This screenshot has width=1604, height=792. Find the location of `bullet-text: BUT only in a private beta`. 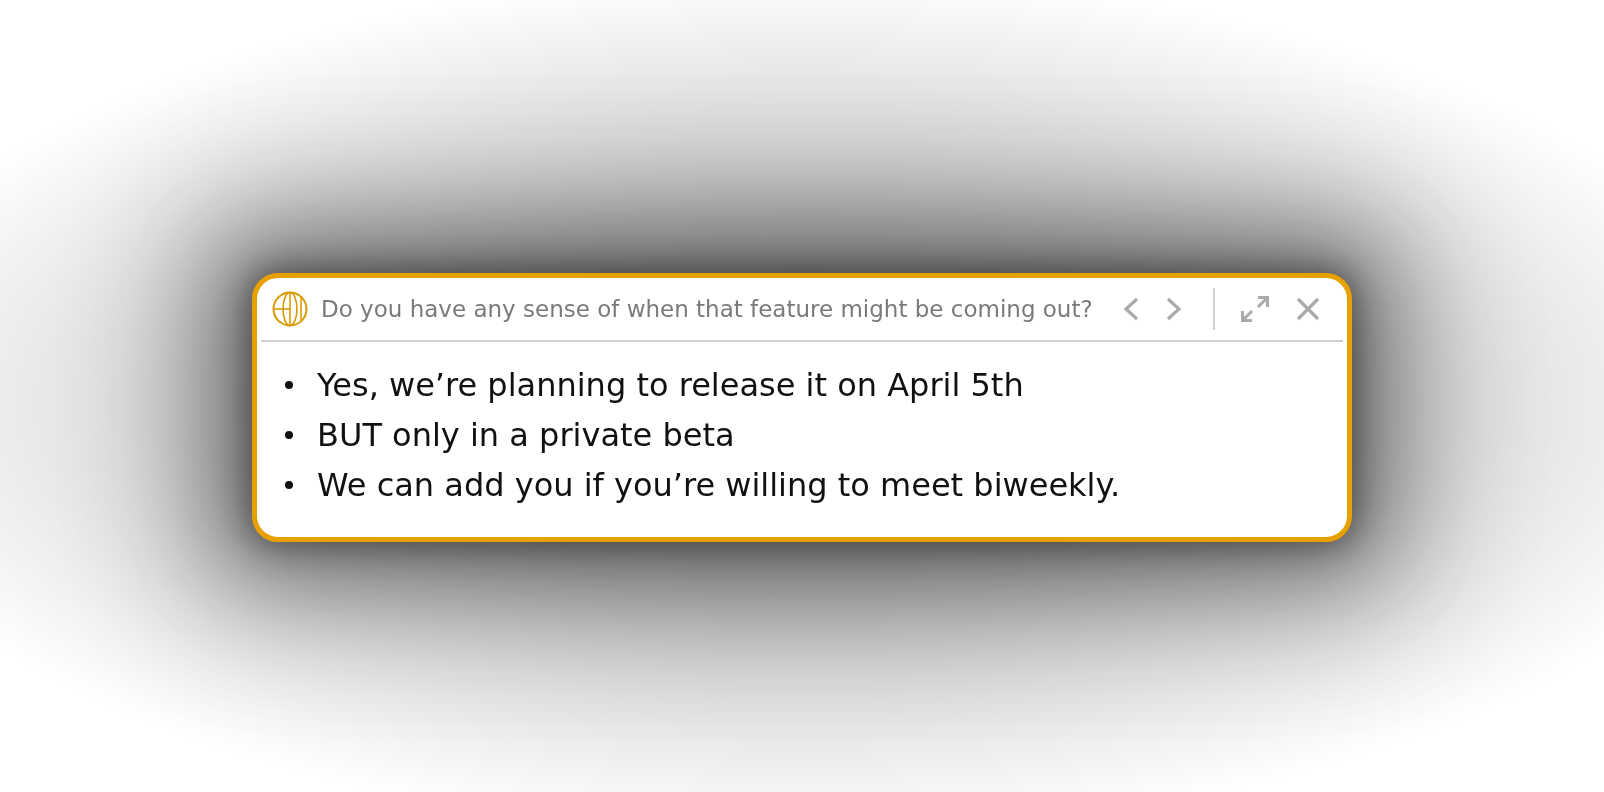

bullet-text: BUT only in a private beta is located at coordinates (526, 434).